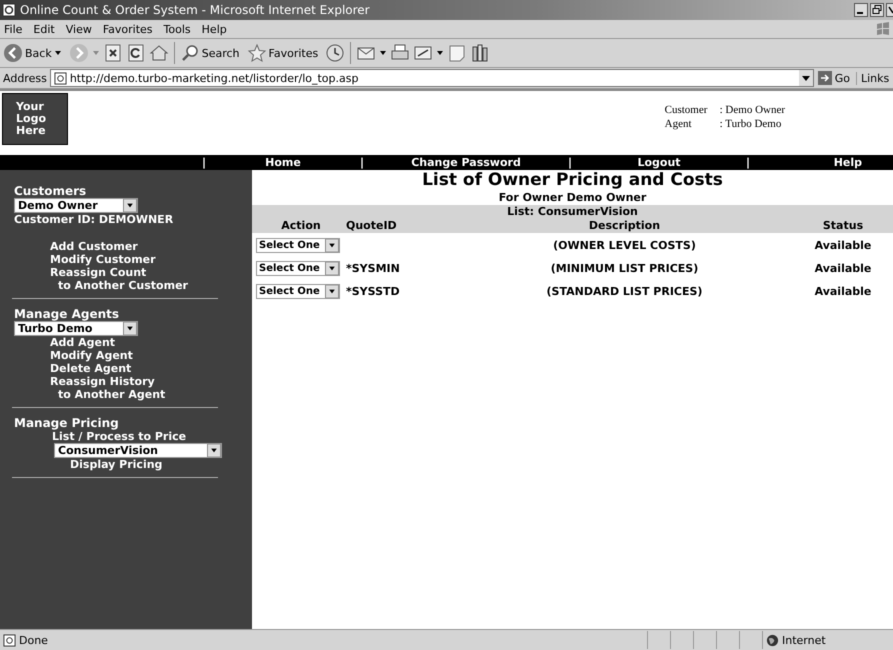  I want to click on search-button: Search, so click(210, 53).